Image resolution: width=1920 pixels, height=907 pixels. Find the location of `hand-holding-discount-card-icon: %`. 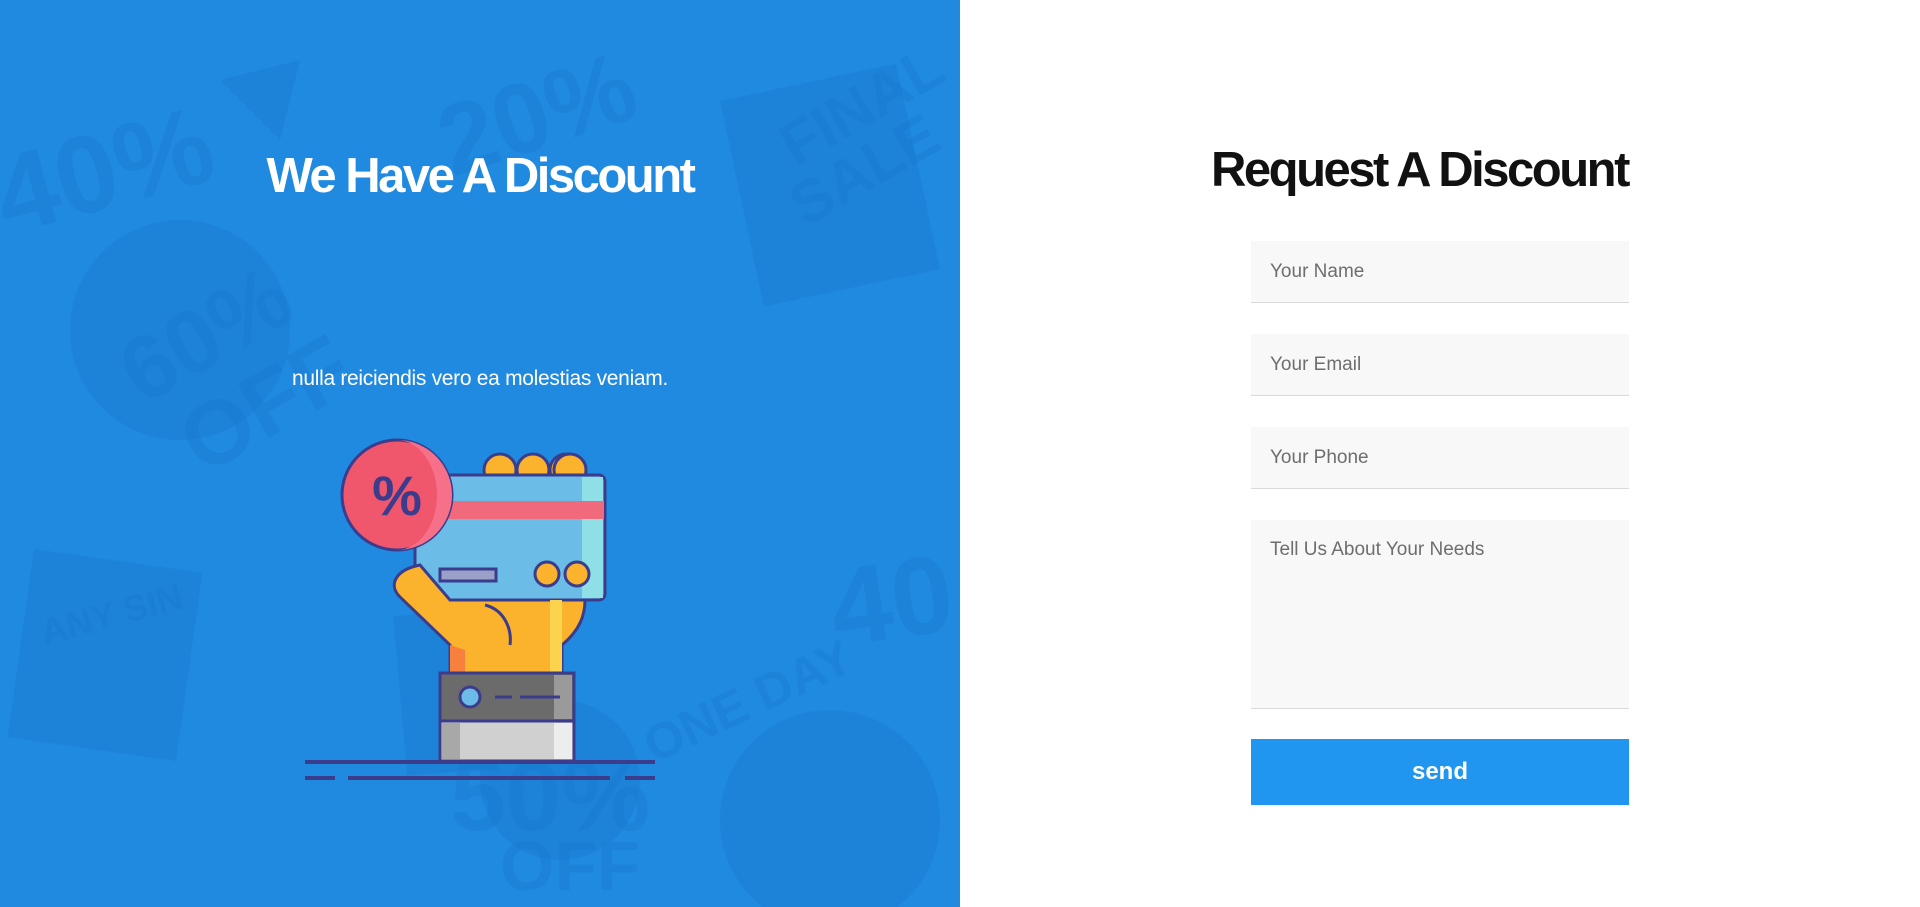

hand-holding-discount-card-icon: % is located at coordinates (480, 609).